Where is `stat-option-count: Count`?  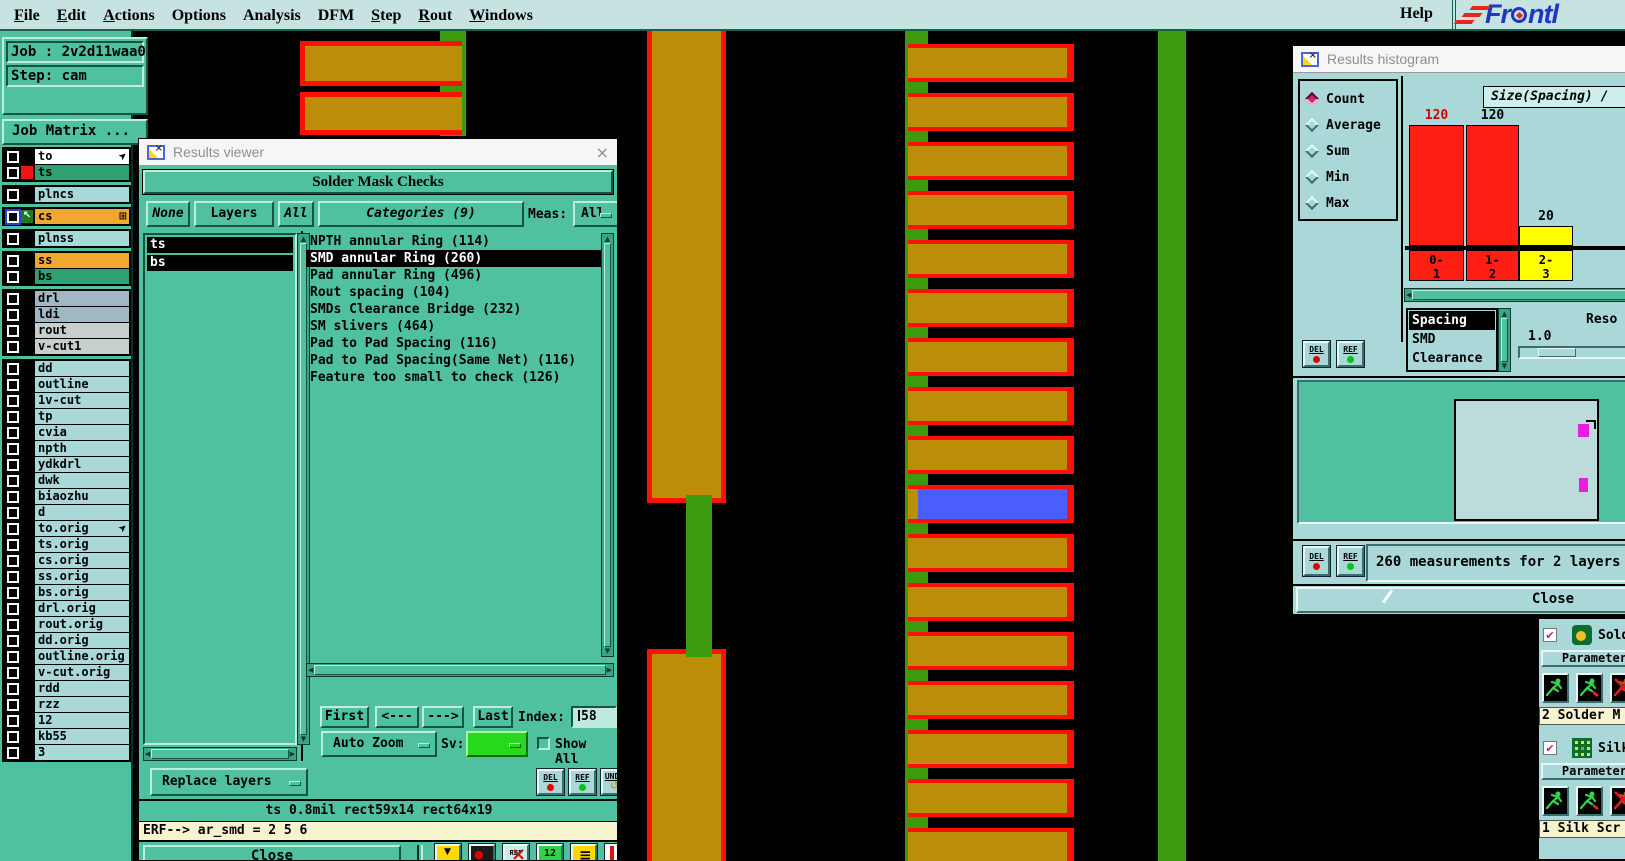 stat-option-count: Count is located at coordinates (1348, 99).